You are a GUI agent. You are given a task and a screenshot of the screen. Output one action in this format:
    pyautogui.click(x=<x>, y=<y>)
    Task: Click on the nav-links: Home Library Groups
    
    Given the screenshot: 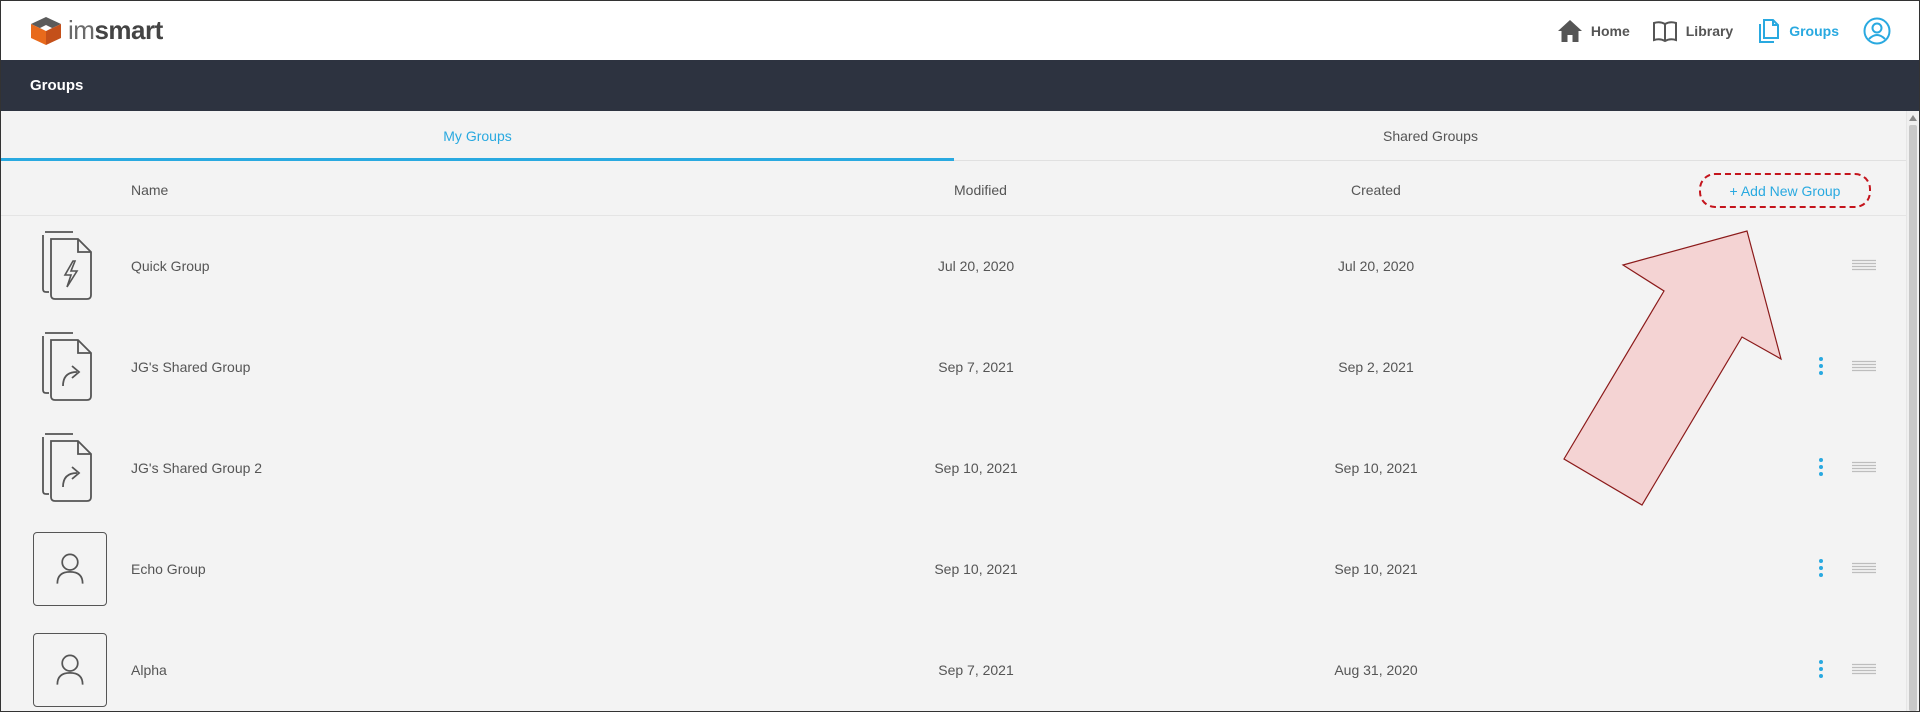 What is the action you would take?
    pyautogui.click(x=1713, y=31)
    